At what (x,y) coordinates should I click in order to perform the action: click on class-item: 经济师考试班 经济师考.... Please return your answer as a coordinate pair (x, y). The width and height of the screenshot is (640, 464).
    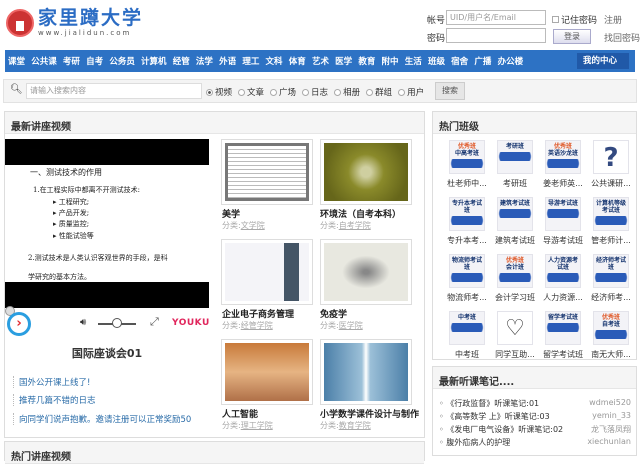
    Looking at the image, I should click on (611, 278).